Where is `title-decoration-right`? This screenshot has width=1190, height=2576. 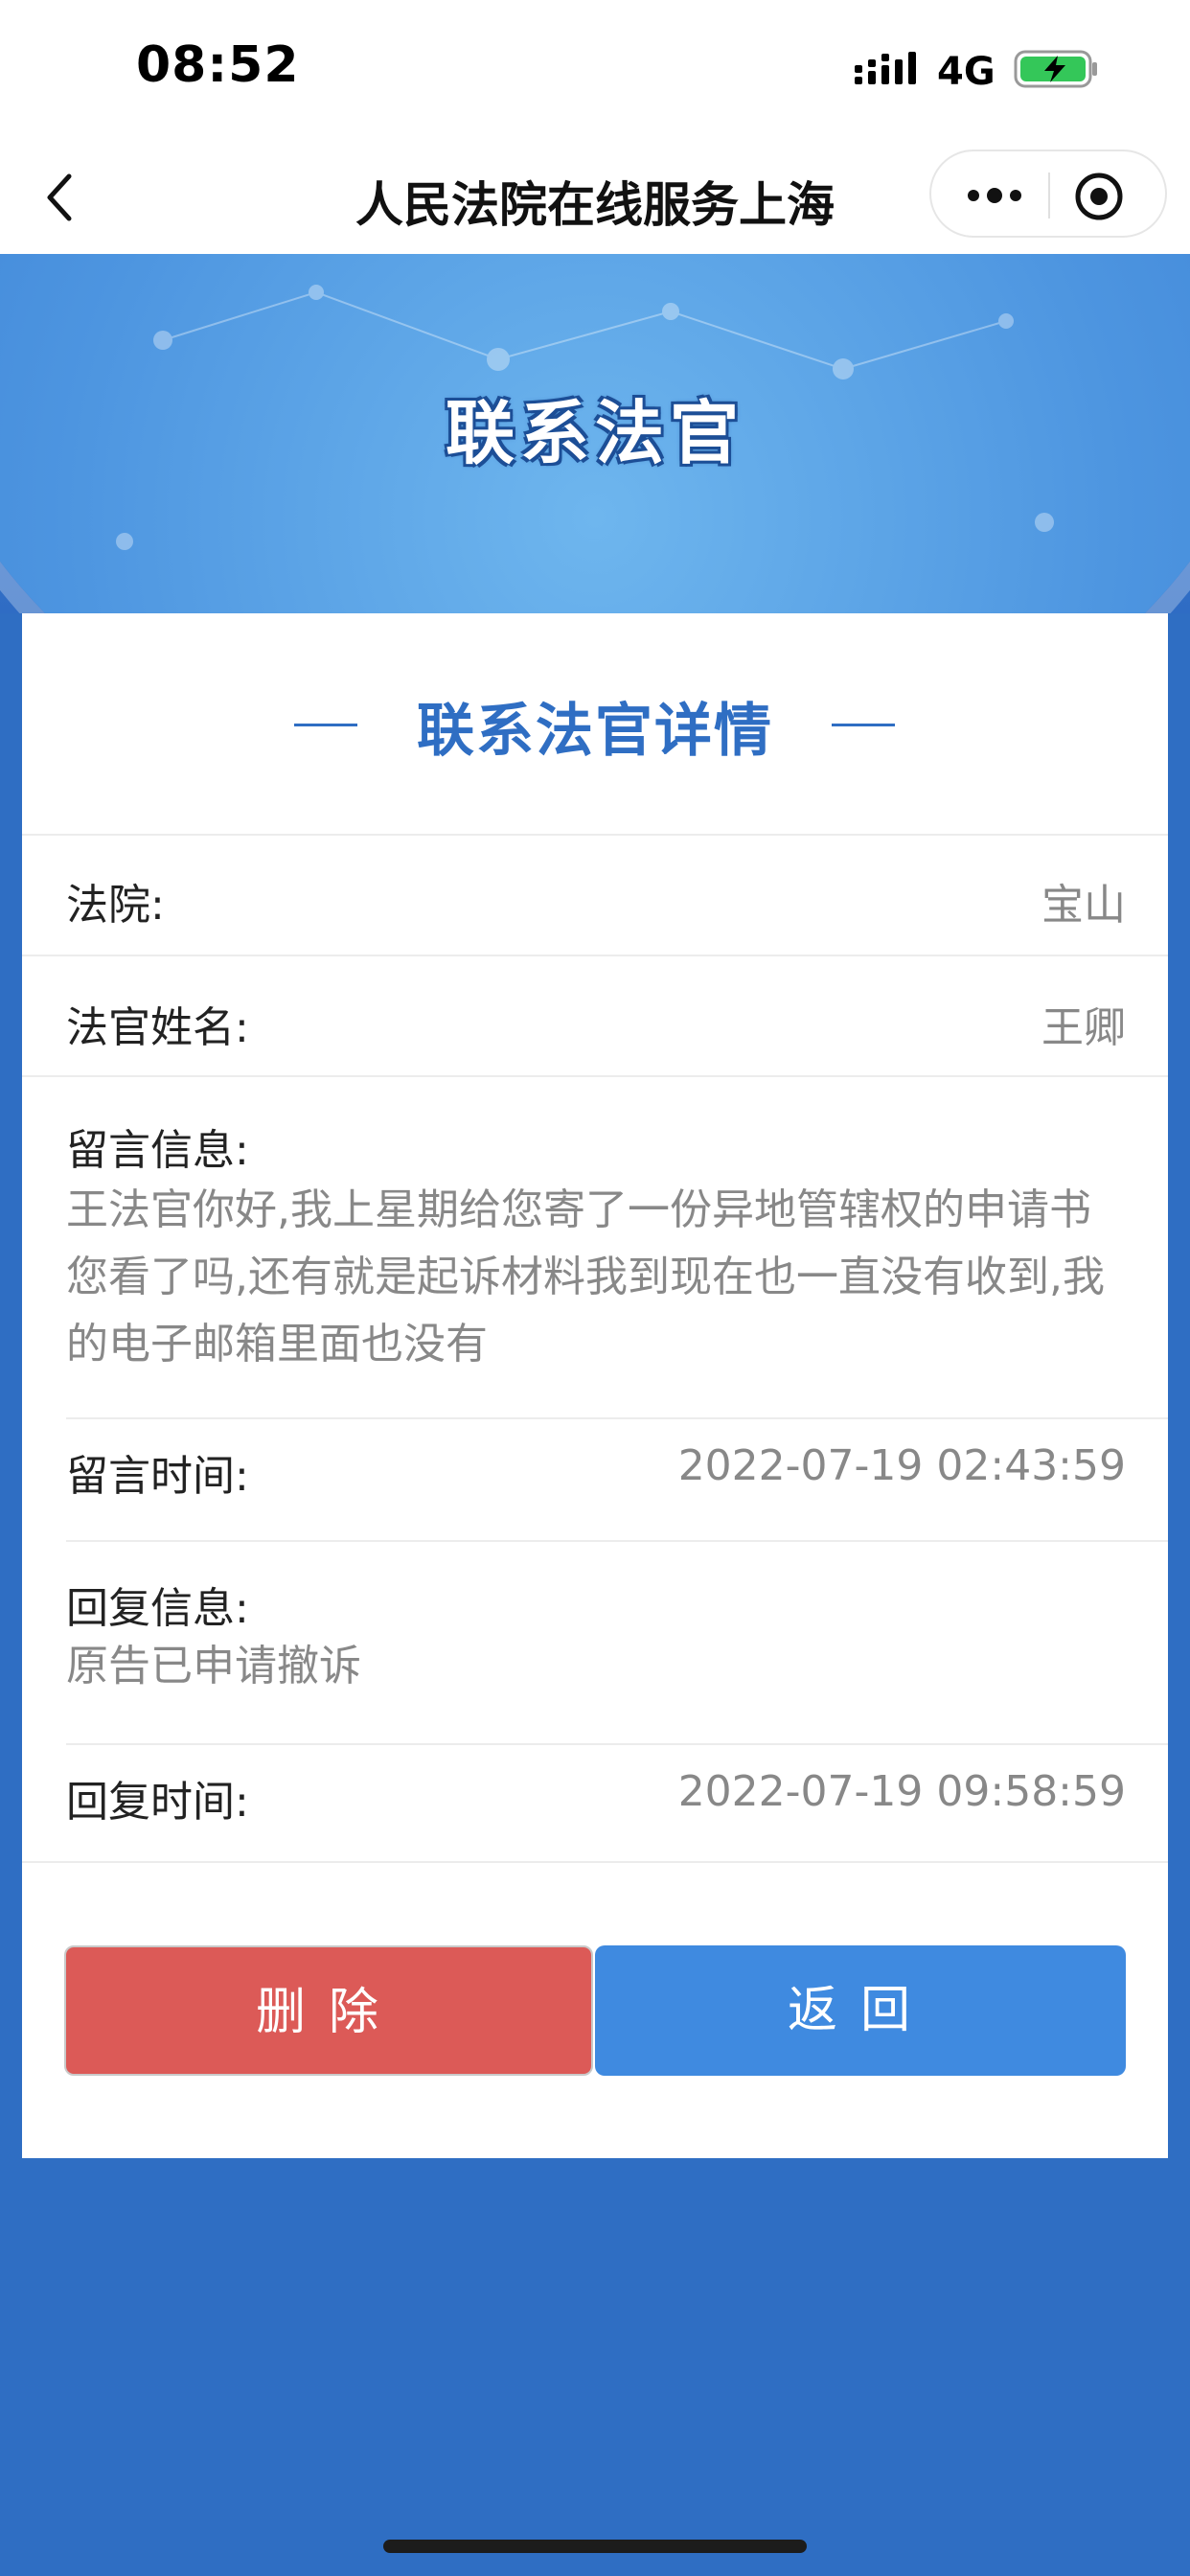
title-decoration-right is located at coordinates (864, 725).